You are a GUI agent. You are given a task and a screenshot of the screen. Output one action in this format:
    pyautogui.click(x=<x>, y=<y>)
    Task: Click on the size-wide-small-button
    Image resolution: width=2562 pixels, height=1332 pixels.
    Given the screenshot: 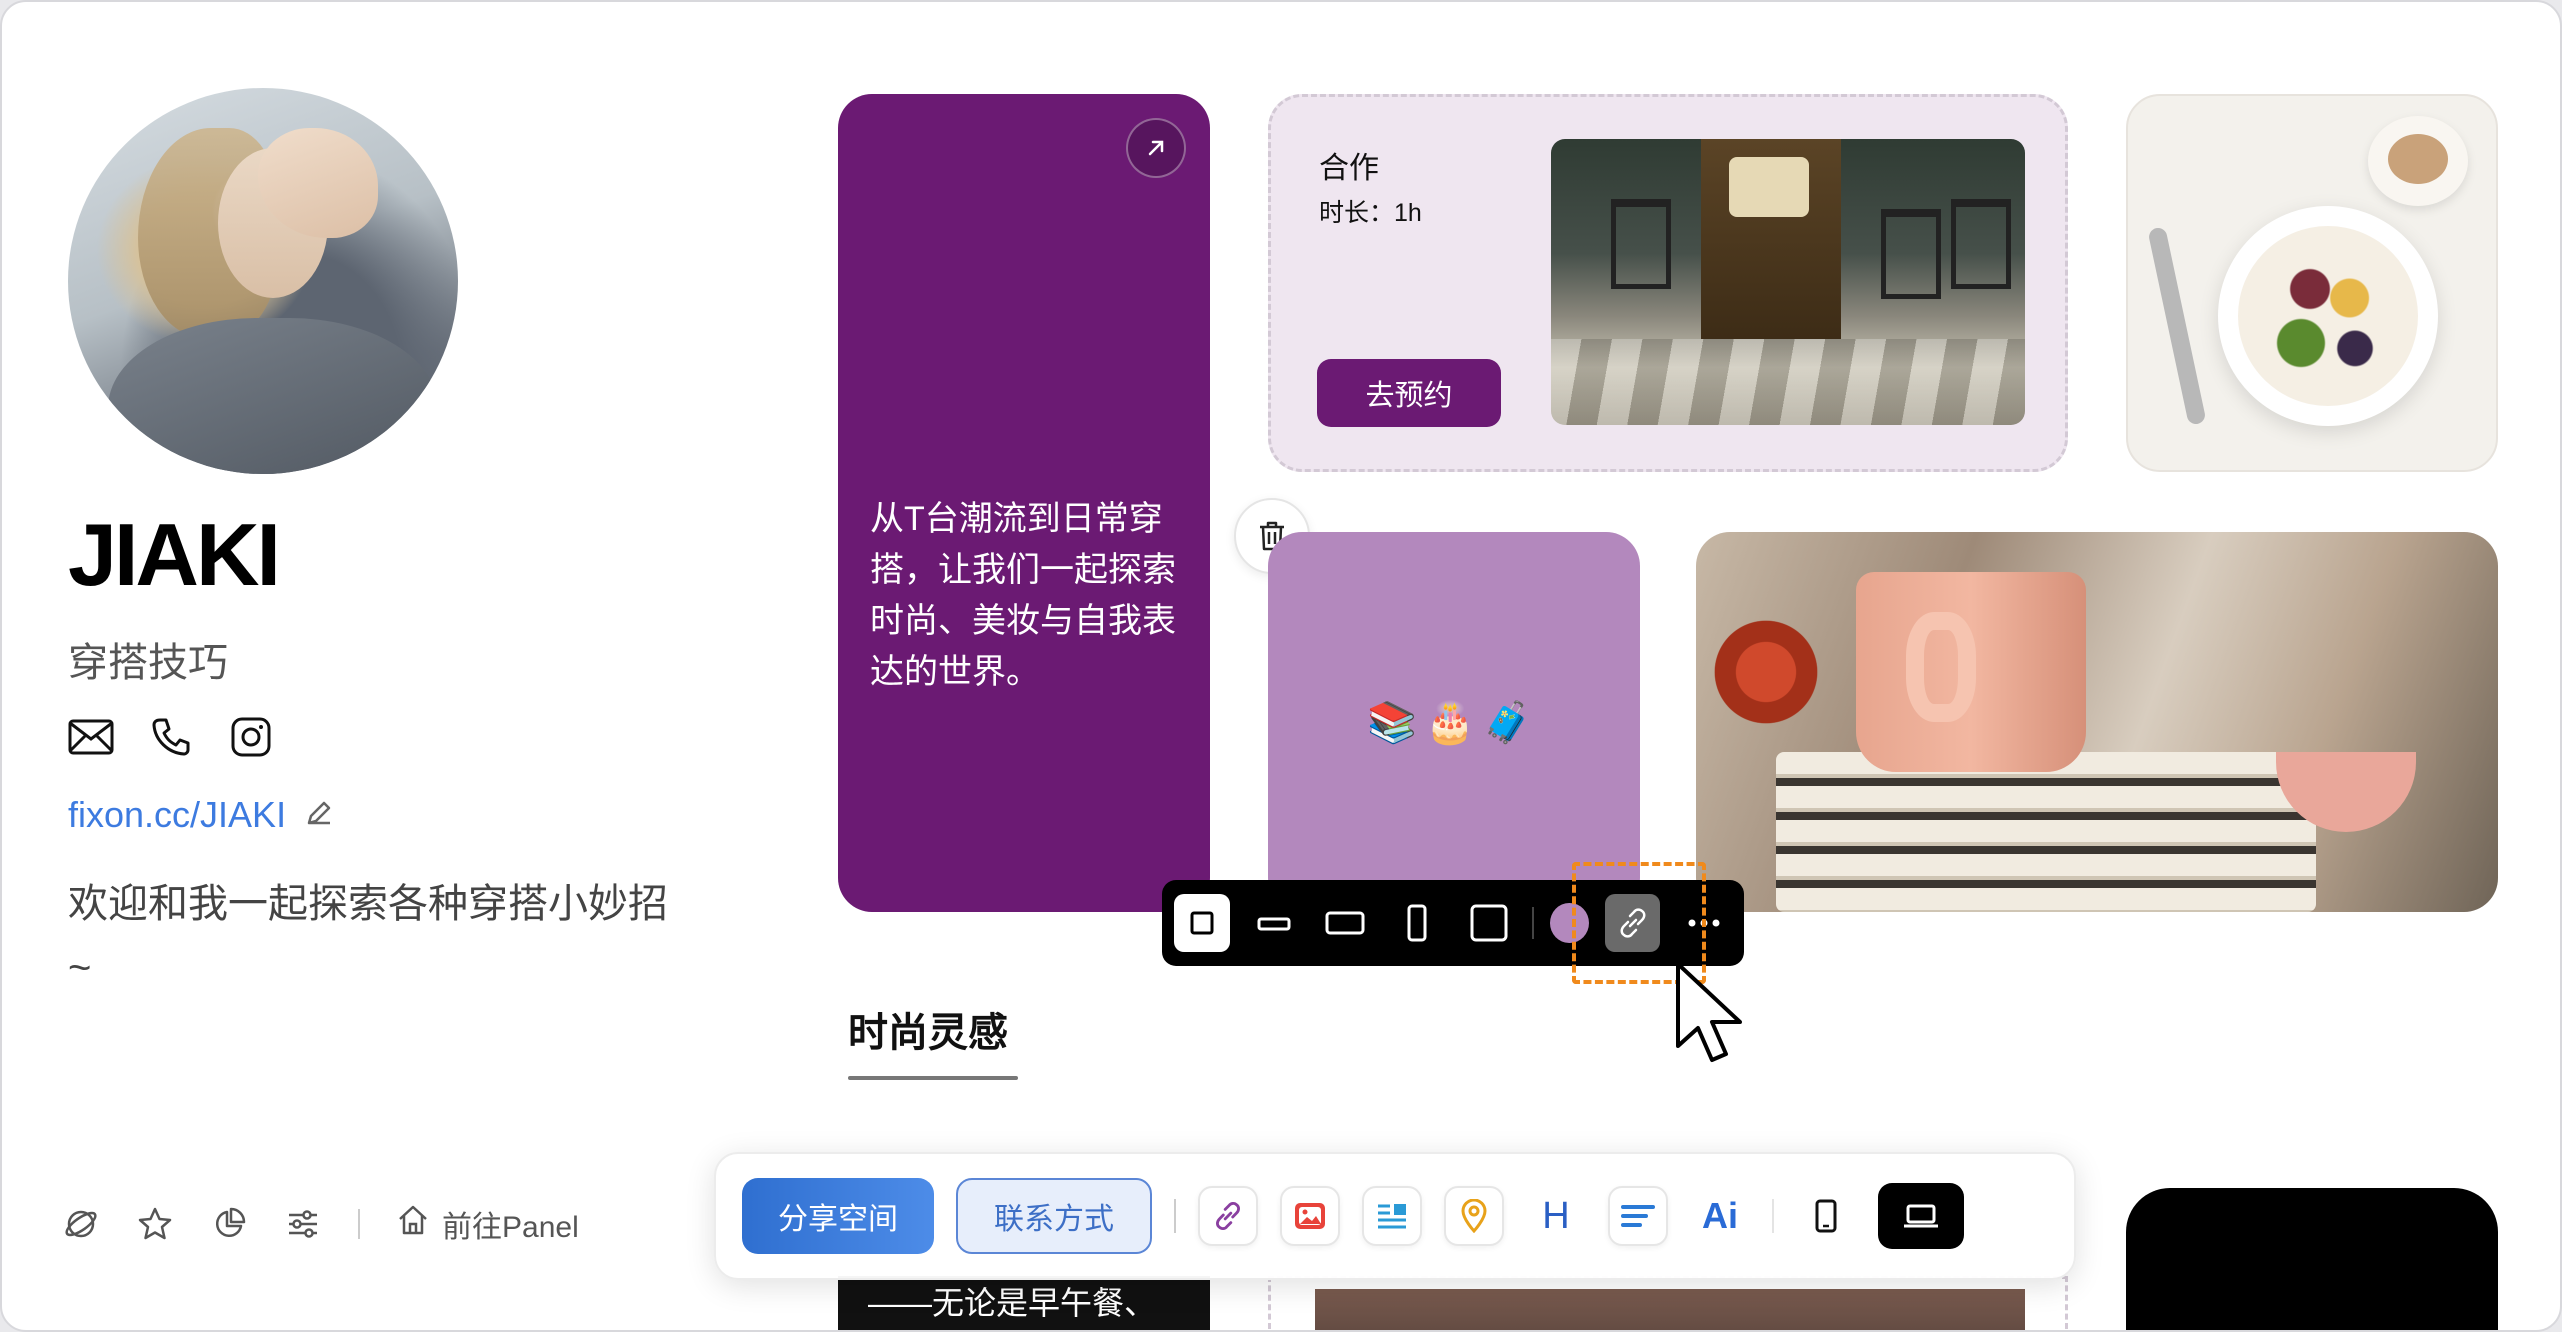 What is the action you would take?
    pyautogui.click(x=1274, y=923)
    